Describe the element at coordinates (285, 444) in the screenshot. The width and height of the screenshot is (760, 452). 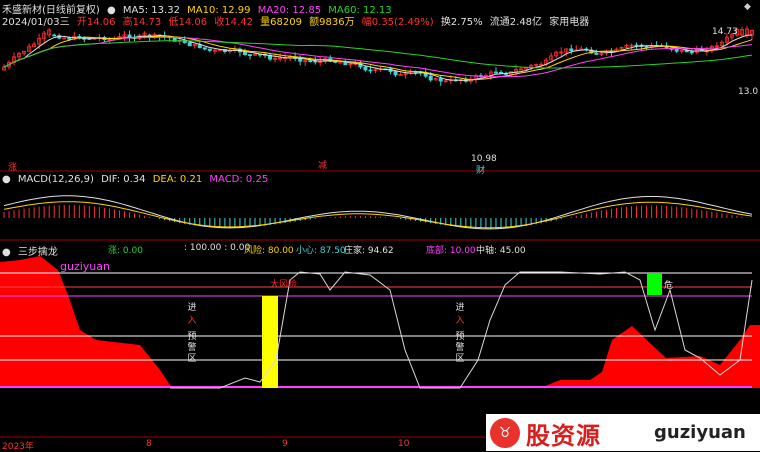
I see `xaxis-sep: 9` at that location.